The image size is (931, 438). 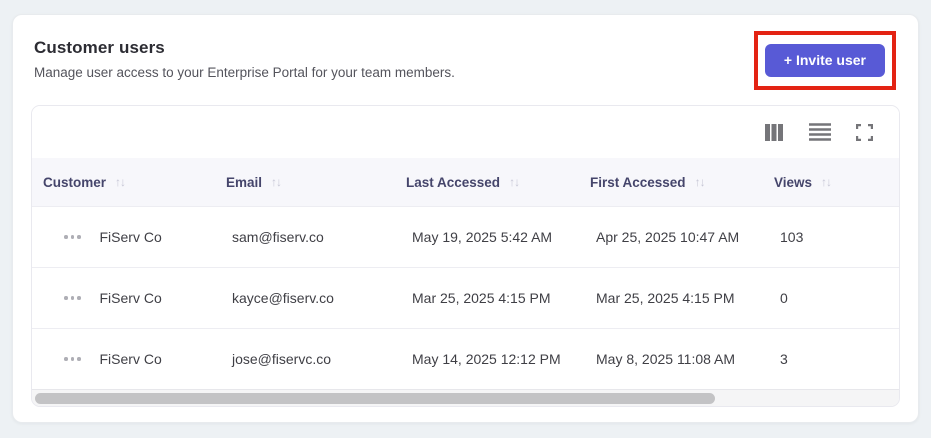 I want to click on fullscreen-button, so click(x=864, y=132).